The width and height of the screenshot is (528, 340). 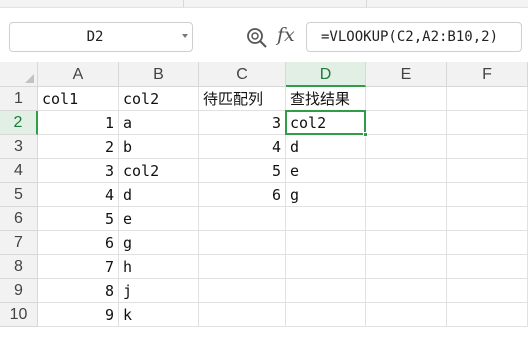 What do you see at coordinates (159, 195) in the screenshot?
I see `cell-b5: d` at bounding box center [159, 195].